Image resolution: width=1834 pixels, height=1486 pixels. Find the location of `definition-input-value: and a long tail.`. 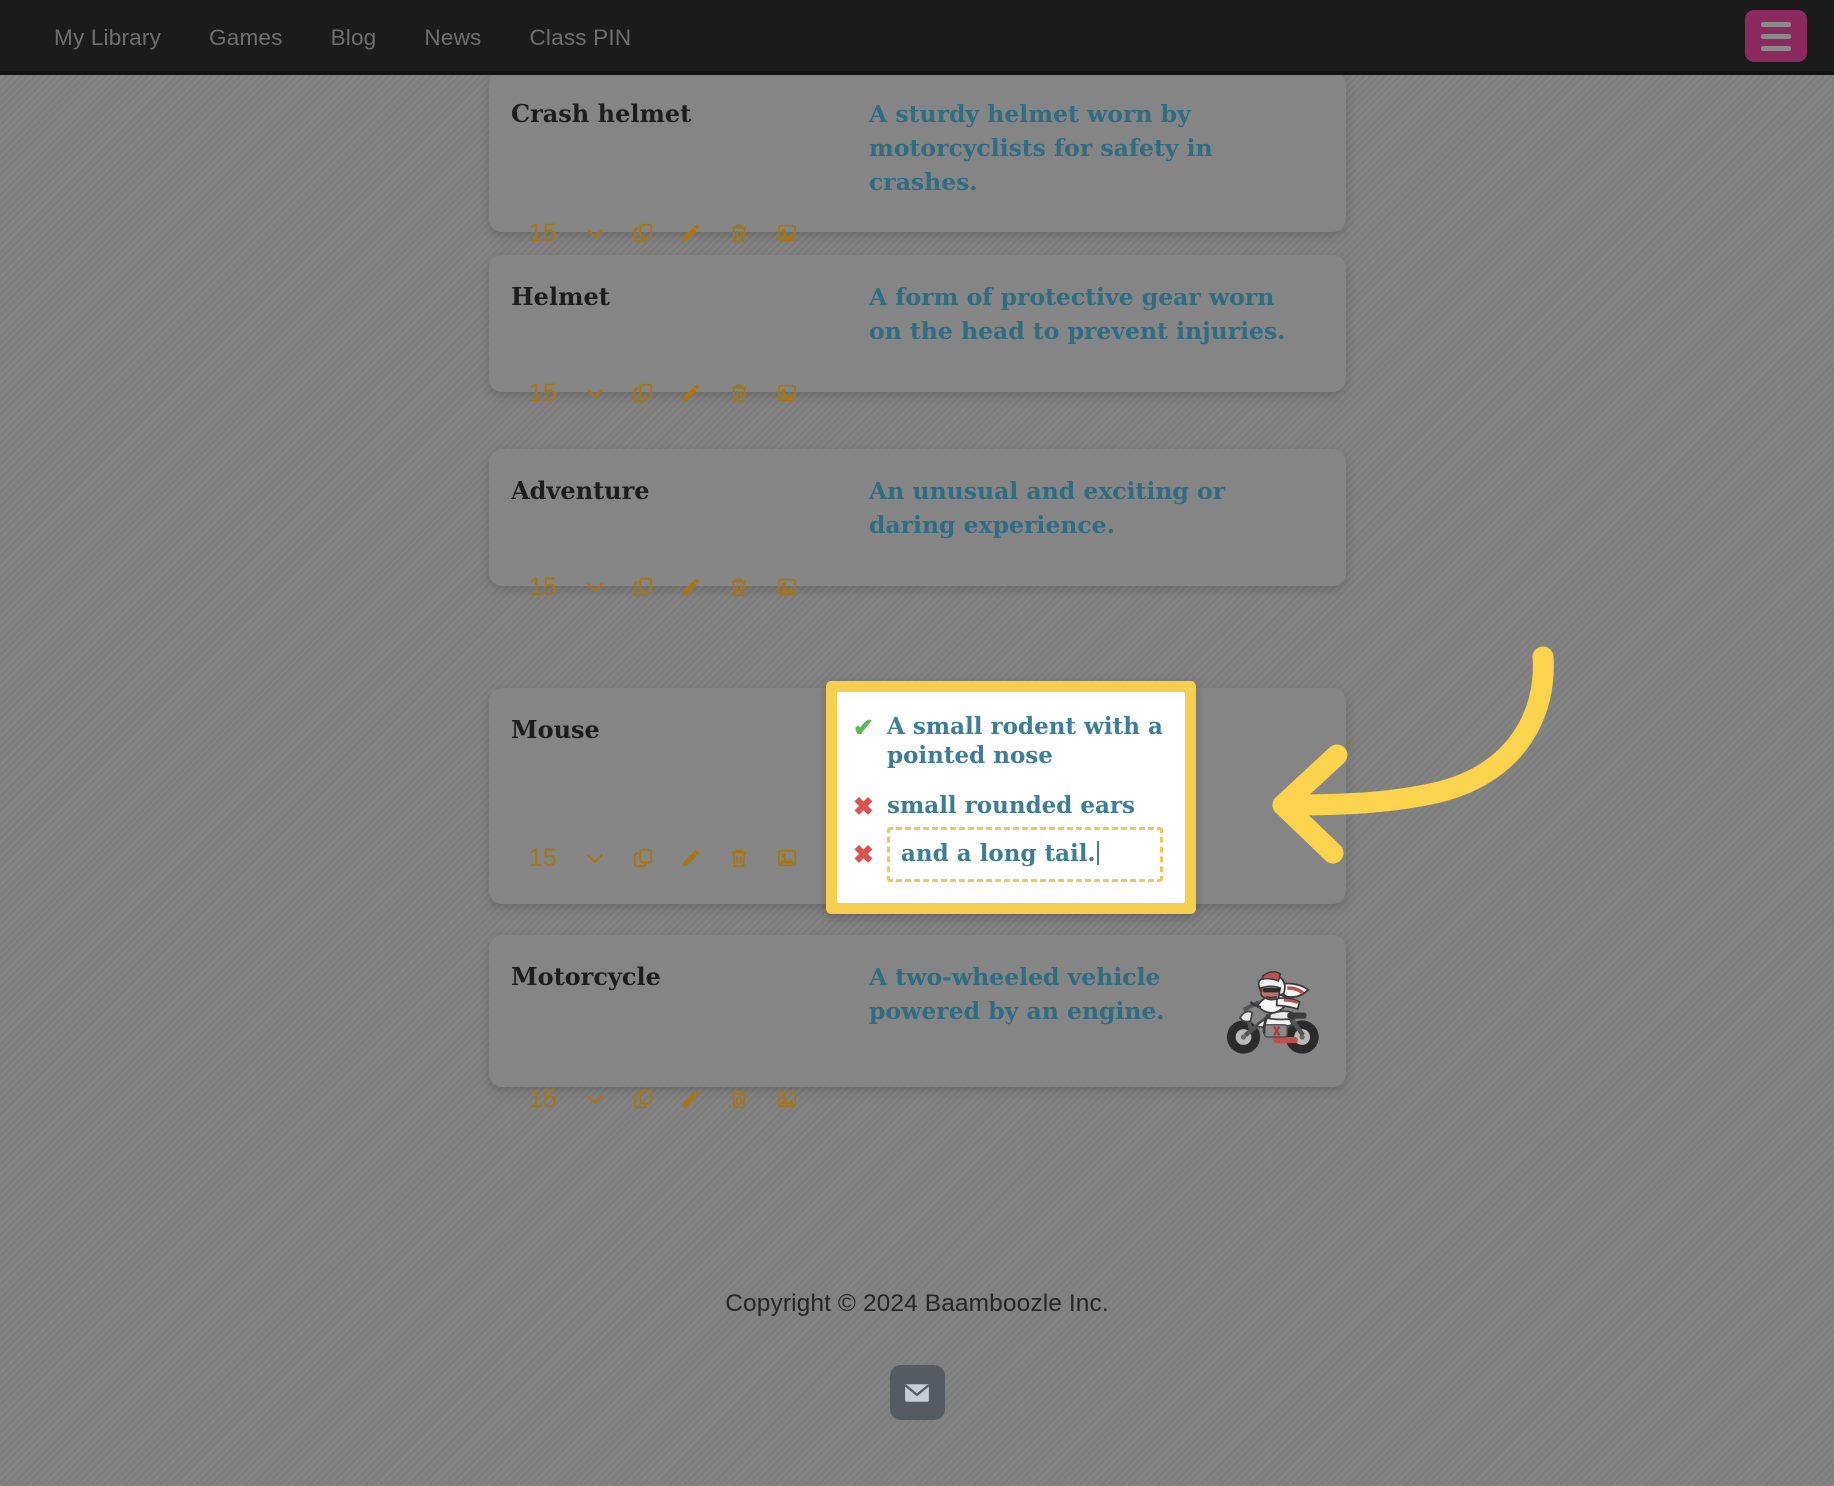

definition-input-value: and a long tail. is located at coordinates (998, 854).